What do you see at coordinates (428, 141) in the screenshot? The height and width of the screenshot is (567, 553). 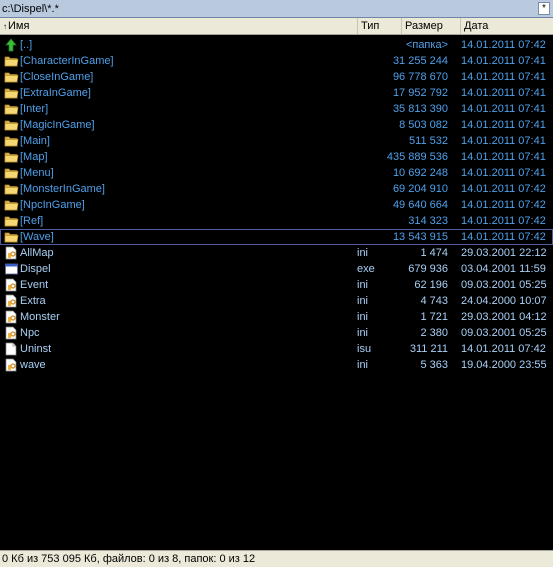 I see `file-size: 511 532` at bounding box center [428, 141].